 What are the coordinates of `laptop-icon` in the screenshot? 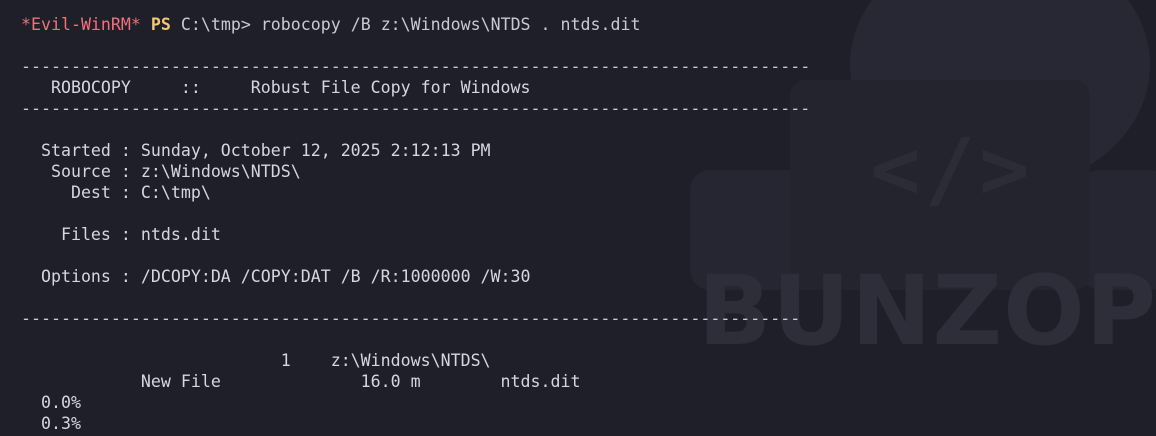 It's located at (940, 185).